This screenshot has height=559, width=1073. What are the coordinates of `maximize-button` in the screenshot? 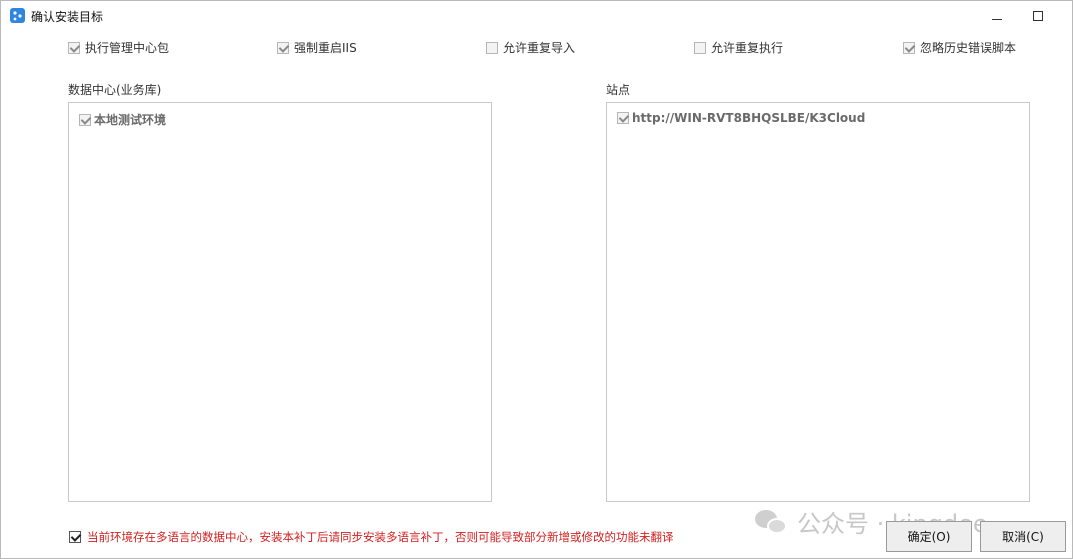 It's located at (1038, 16).